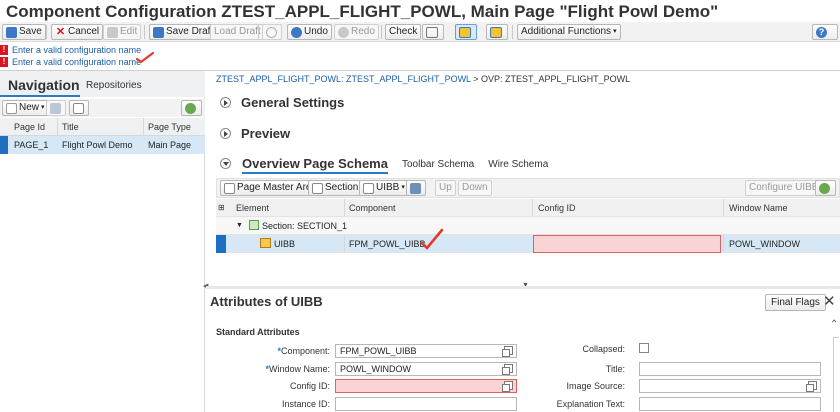 The width and height of the screenshot is (840, 412). Describe the element at coordinates (758, 208) in the screenshot. I see `column-header: Window Name` at that location.